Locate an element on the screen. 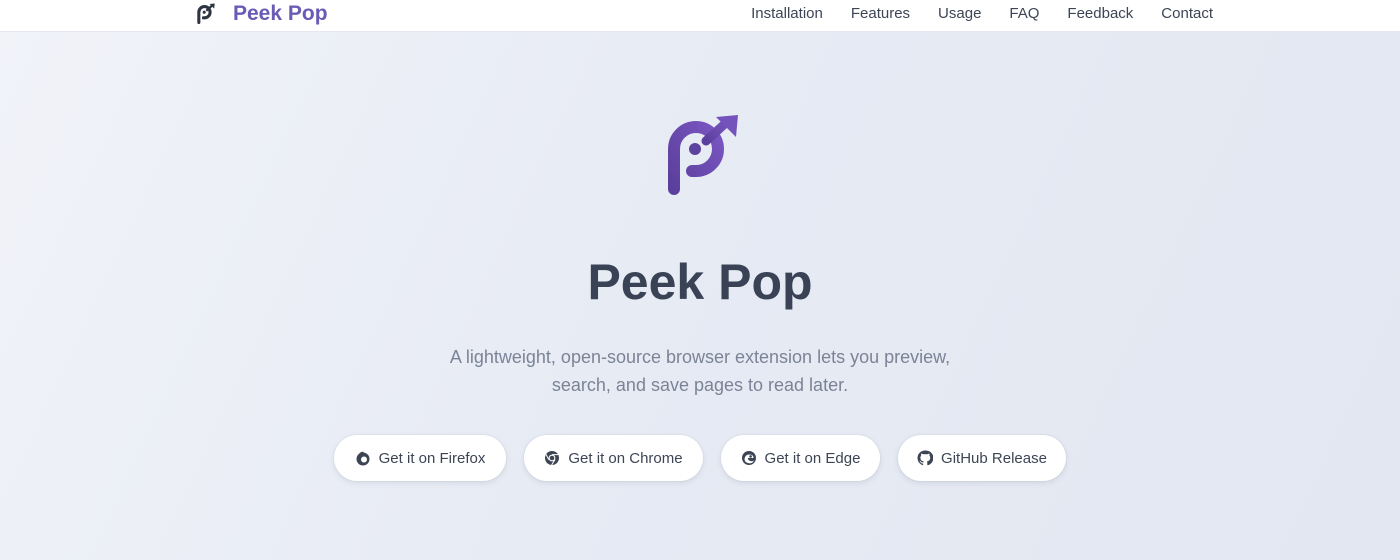 The height and width of the screenshot is (560, 1400). edge-icon is located at coordinates (748, 458).